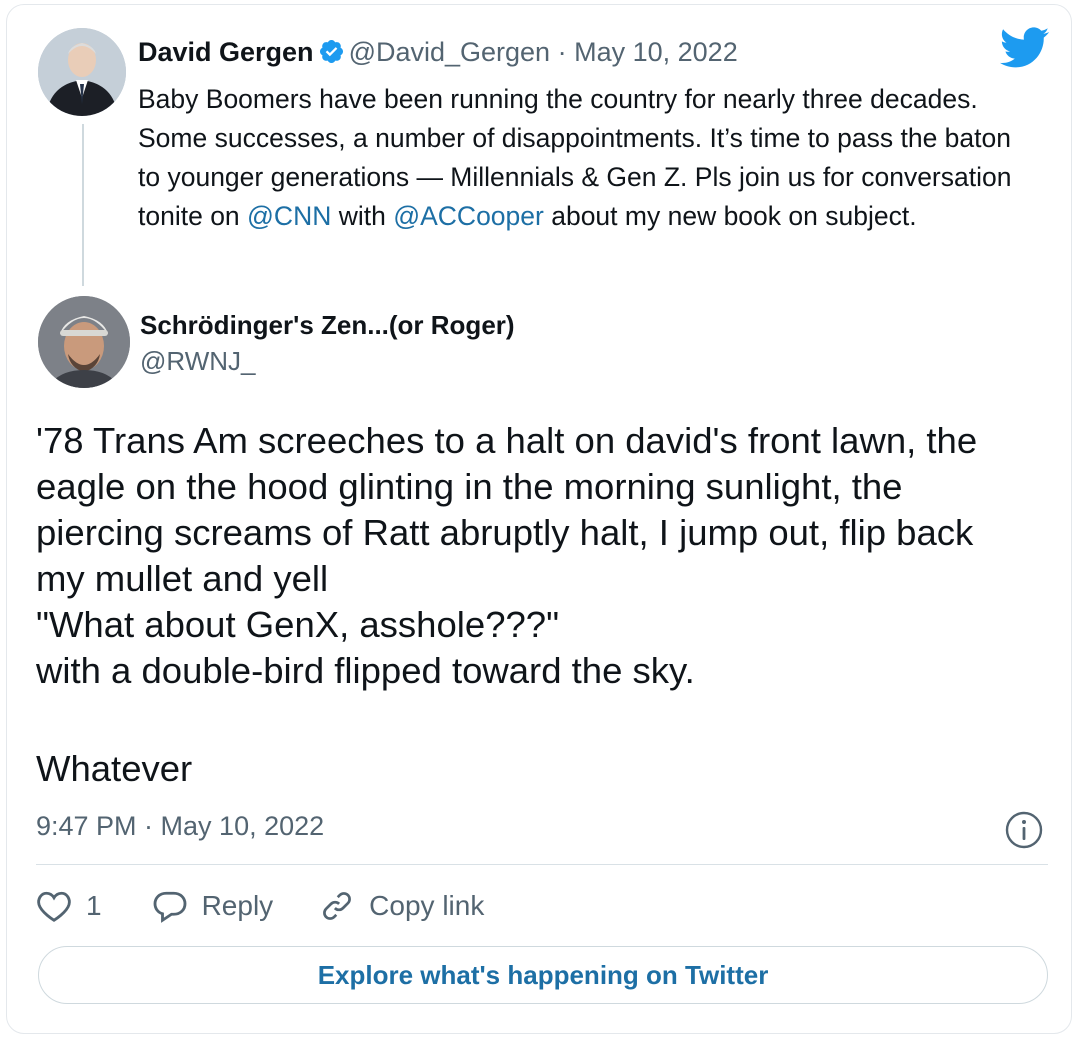 The width and height of the screenshot is (1080, 1041). What do you see at coordinates (54, 906) in the screenshot?
I see `heart-icon` at bounding box center [54, 906].